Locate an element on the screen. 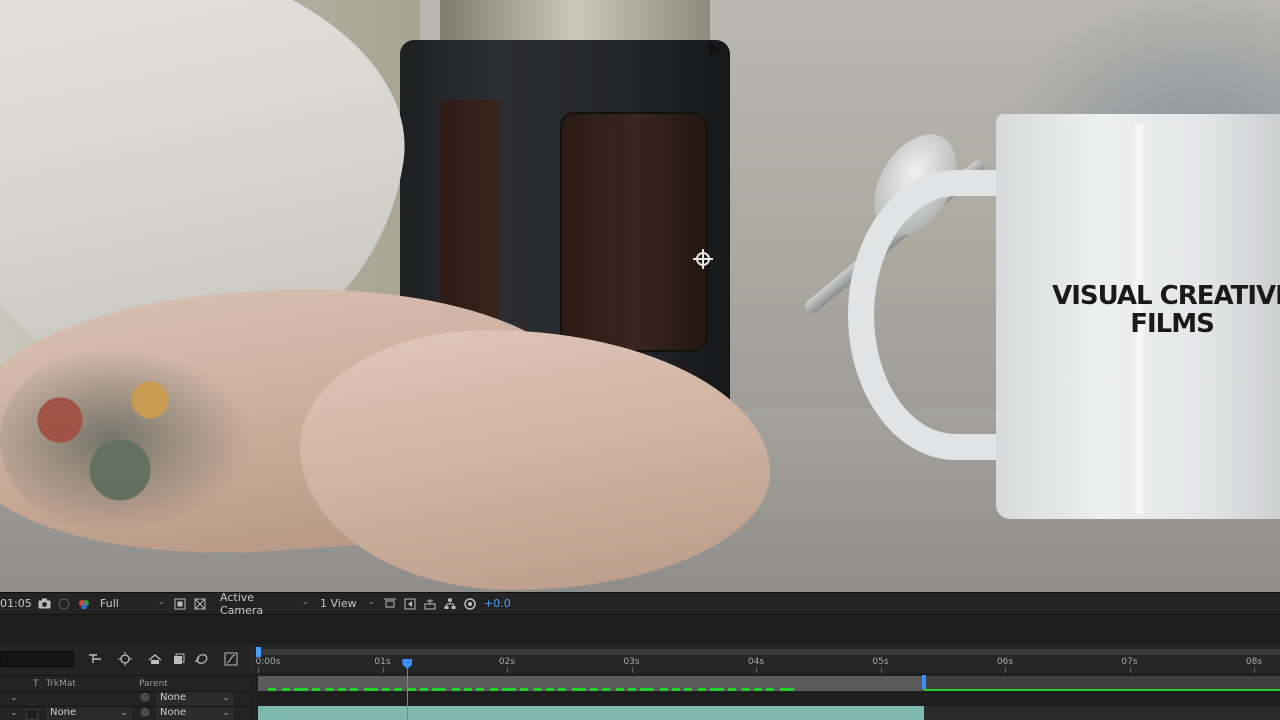 The width and height of the screenshot is (1280, 720). transparency-grid-icon is located at coordinates (200, 604).